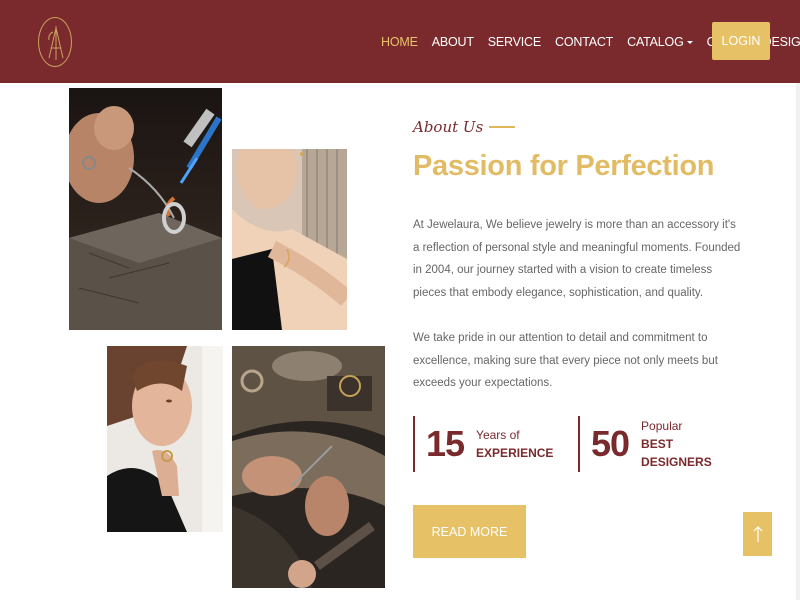 This screenshot has width=800, height=600. Describe the element at coordinates (676, 462) in the screenshot. I see `stat-label-bottom-2: DESIGNERS` at that location.